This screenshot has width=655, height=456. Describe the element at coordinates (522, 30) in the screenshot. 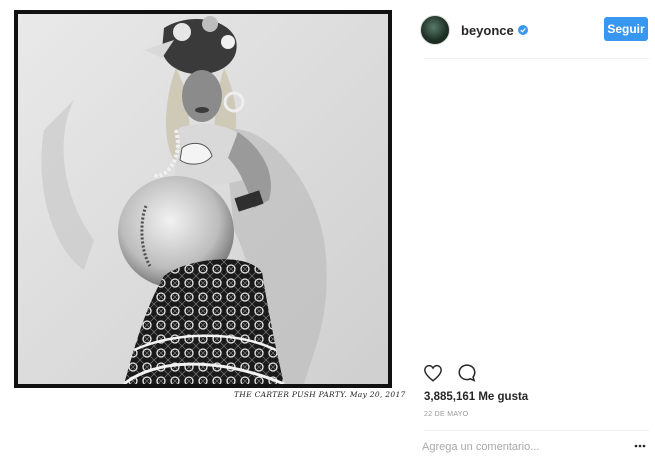

I see `verified-badge-icon` at that location.